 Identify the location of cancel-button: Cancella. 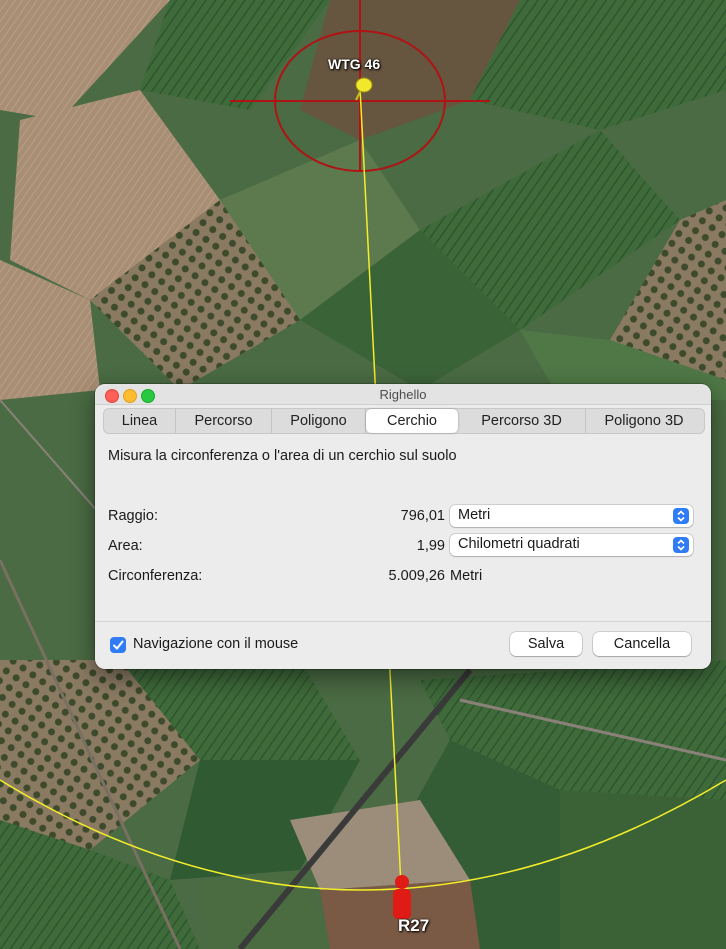
(642, 644).